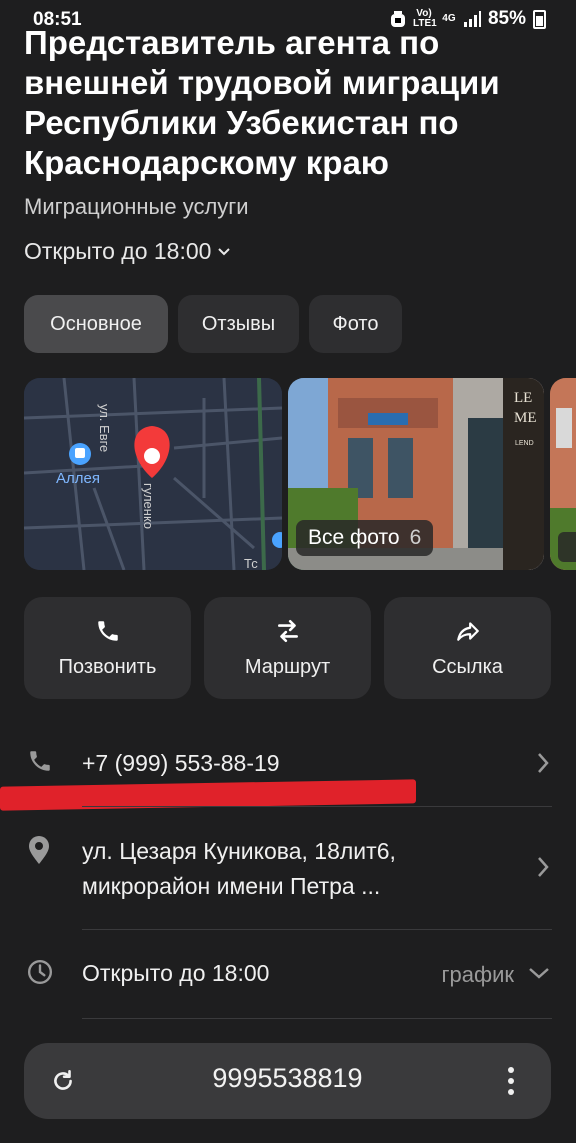 The height and width of the screenshot is (1143, 576). Describe the element at coordinates (107, 666) in the screenshot. I see `call-button-label: Позвонить` at that location.